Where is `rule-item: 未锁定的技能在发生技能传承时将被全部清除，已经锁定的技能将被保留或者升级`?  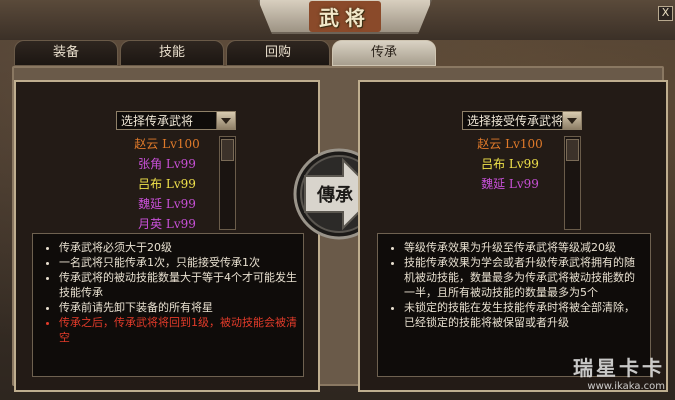
rule-item: 未锁定的技能在发生技能传承时将被全部清除，已经锁定的技能将被保留或者升级 is located at coordinates (524, 315).